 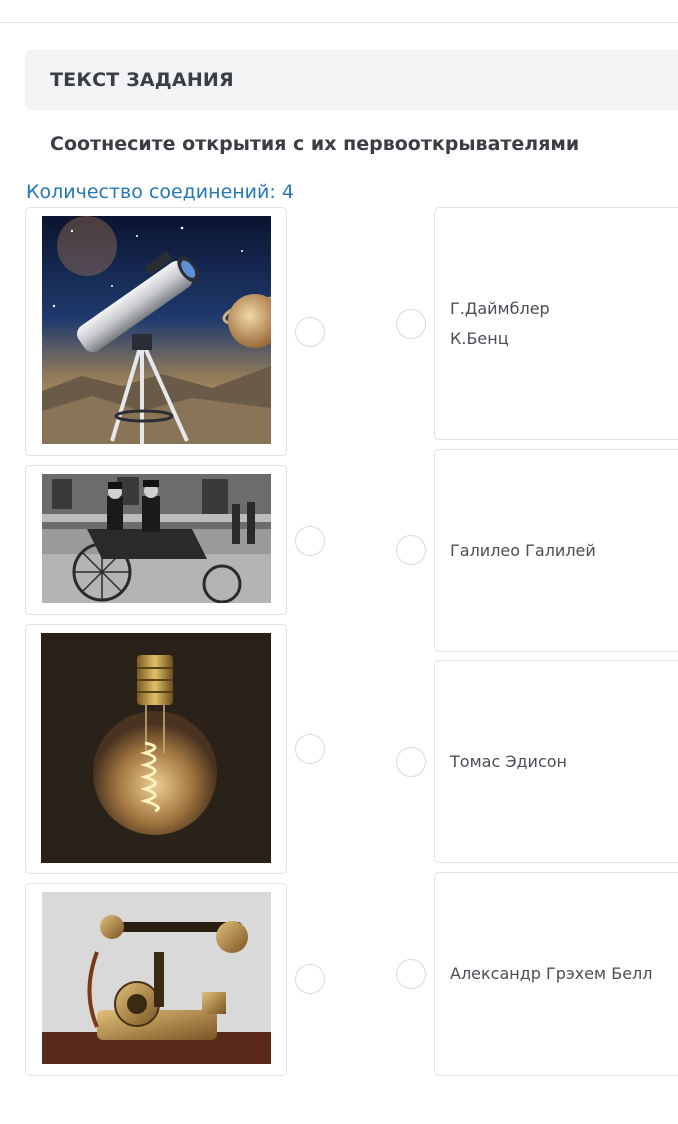 What do you see at coordinates (508, 761) in the screenshot?
I see `answer-text-line: Томас Эдисон` at bounding box center [508, 761].